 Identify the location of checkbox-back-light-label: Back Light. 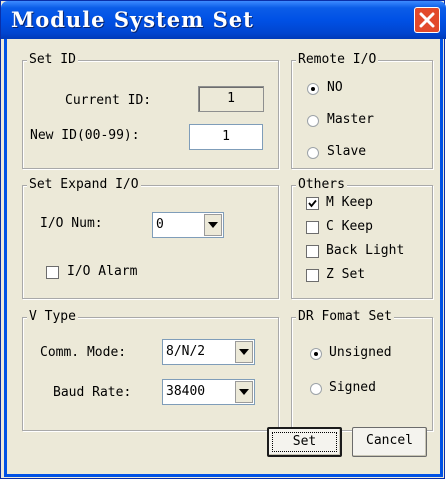
(365, 250).